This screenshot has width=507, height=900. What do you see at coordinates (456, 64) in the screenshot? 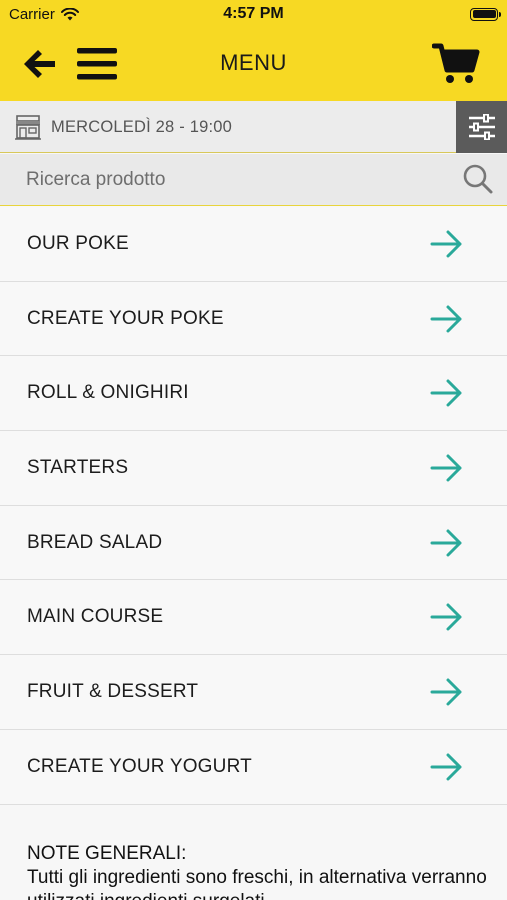
I see `cart-icon` at bounding box center [456, 64].